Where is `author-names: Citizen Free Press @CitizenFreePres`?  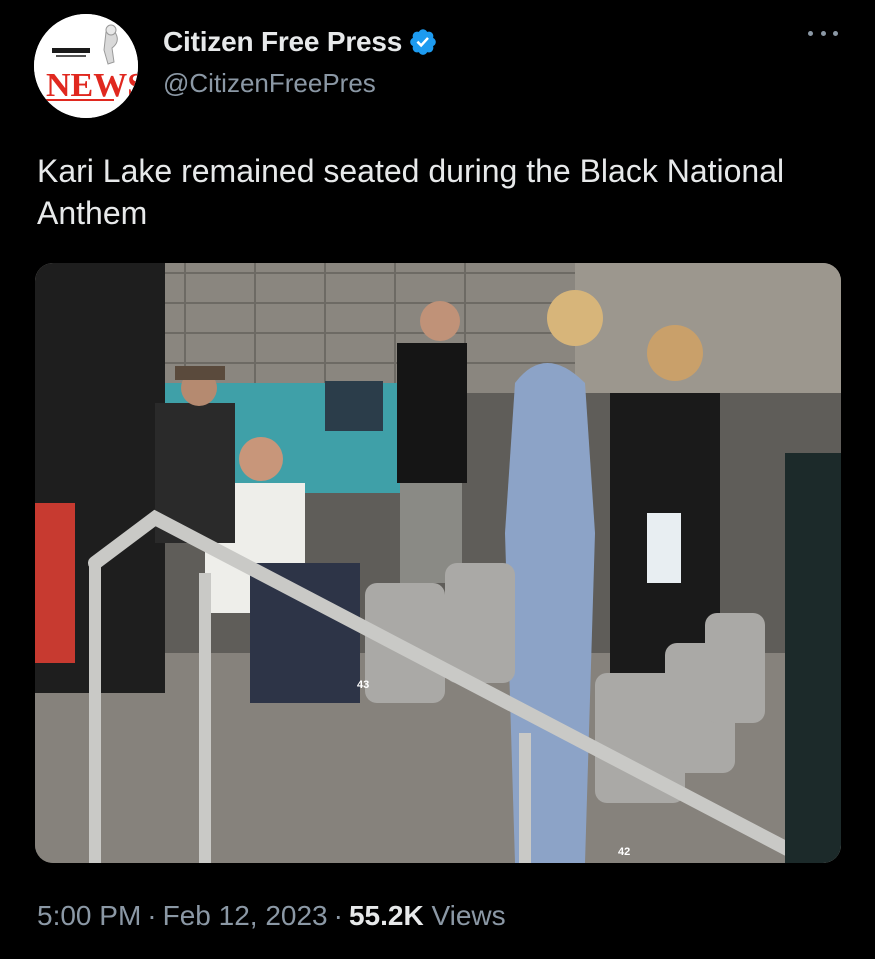 author-names: Citizen Free Press @CitizenFreePres is located at coordinates (300, 61).